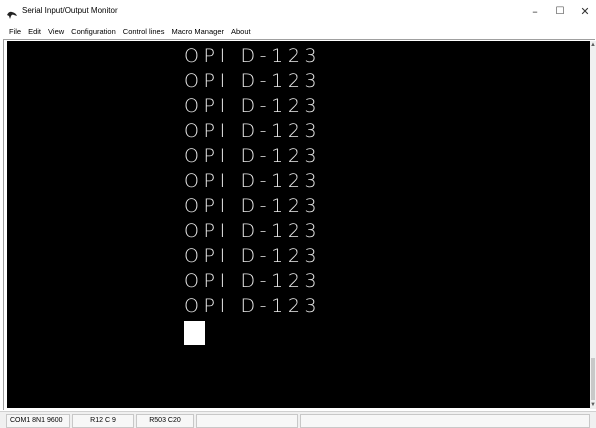 This screenshot has height=428, width=596. What do you see at coordinates (194, 333) in the screenshot?
I see `terminal-cursor` at bounding box center [194, 333].